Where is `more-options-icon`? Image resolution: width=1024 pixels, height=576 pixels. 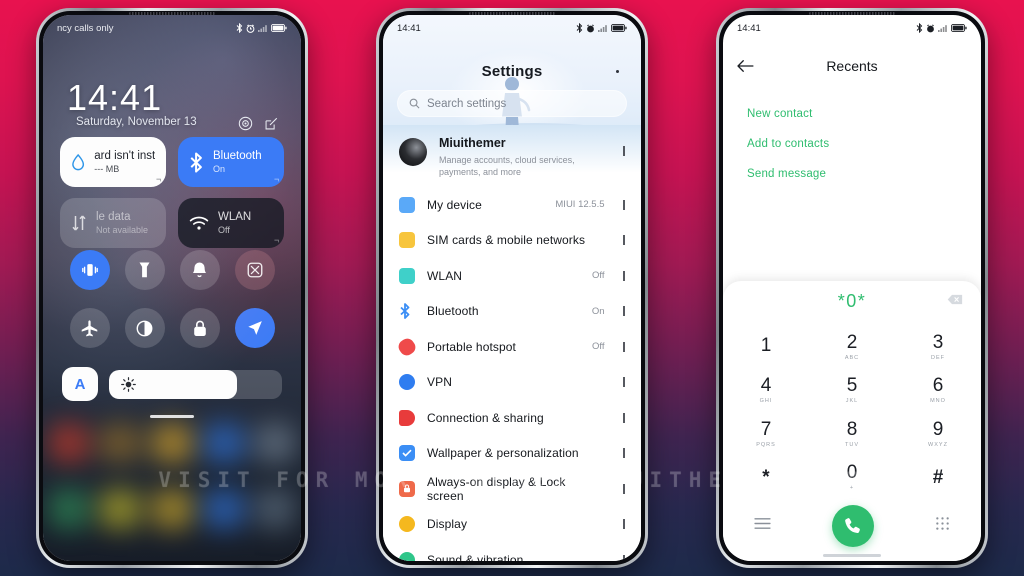
more-options-icon is located at coordinates (617, 71).